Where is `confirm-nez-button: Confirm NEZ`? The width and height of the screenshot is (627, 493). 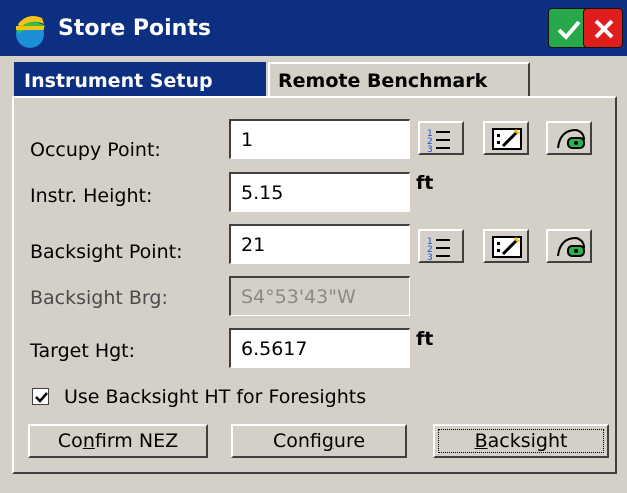
confirm-nez-button: Confirm NEZ is located at coordinates (118, 441).